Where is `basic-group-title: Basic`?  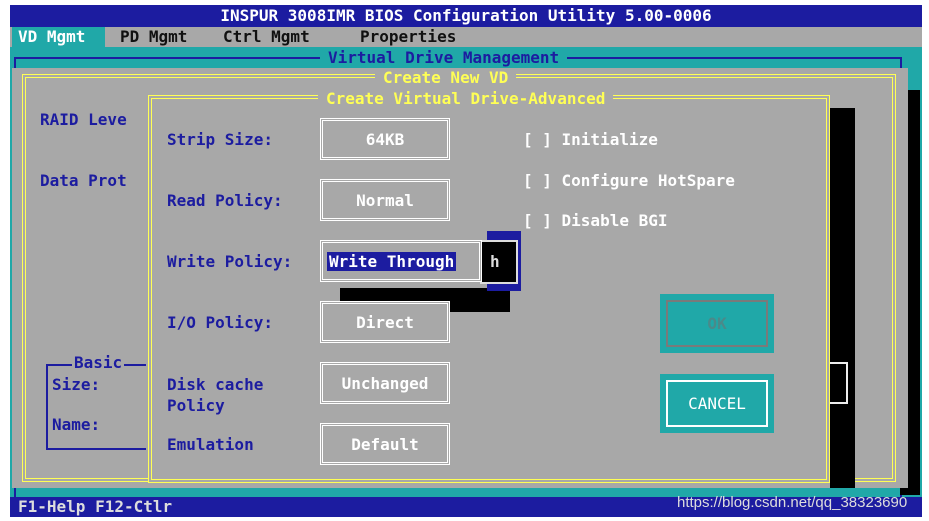 basic-group-title: Basic is located at coordinates (98, 362).